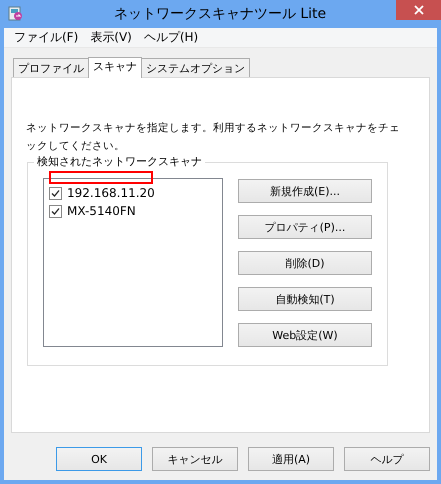 The image size is (441, 484). I want to click on dialog-button: ヘルプ, so click(387, 459).